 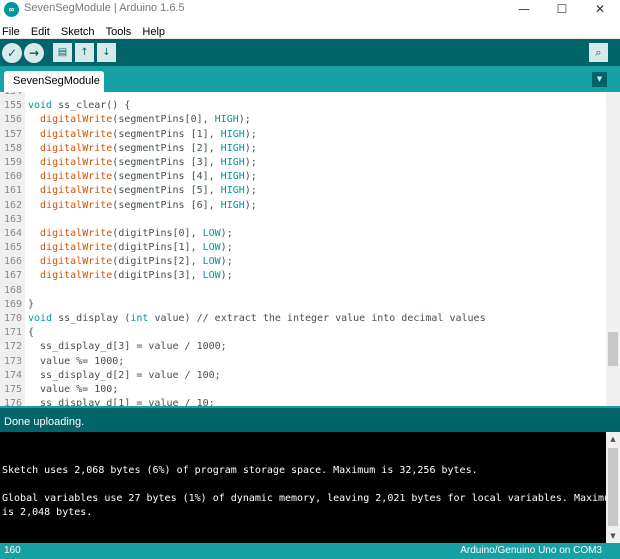 What do you see at coordinates (310, 10) in the screenshot?
I see `title-bar: ∞ SevenSegModule | Arduino 1.6.5 — ☐ ✕` at bounding box center [310, 10].